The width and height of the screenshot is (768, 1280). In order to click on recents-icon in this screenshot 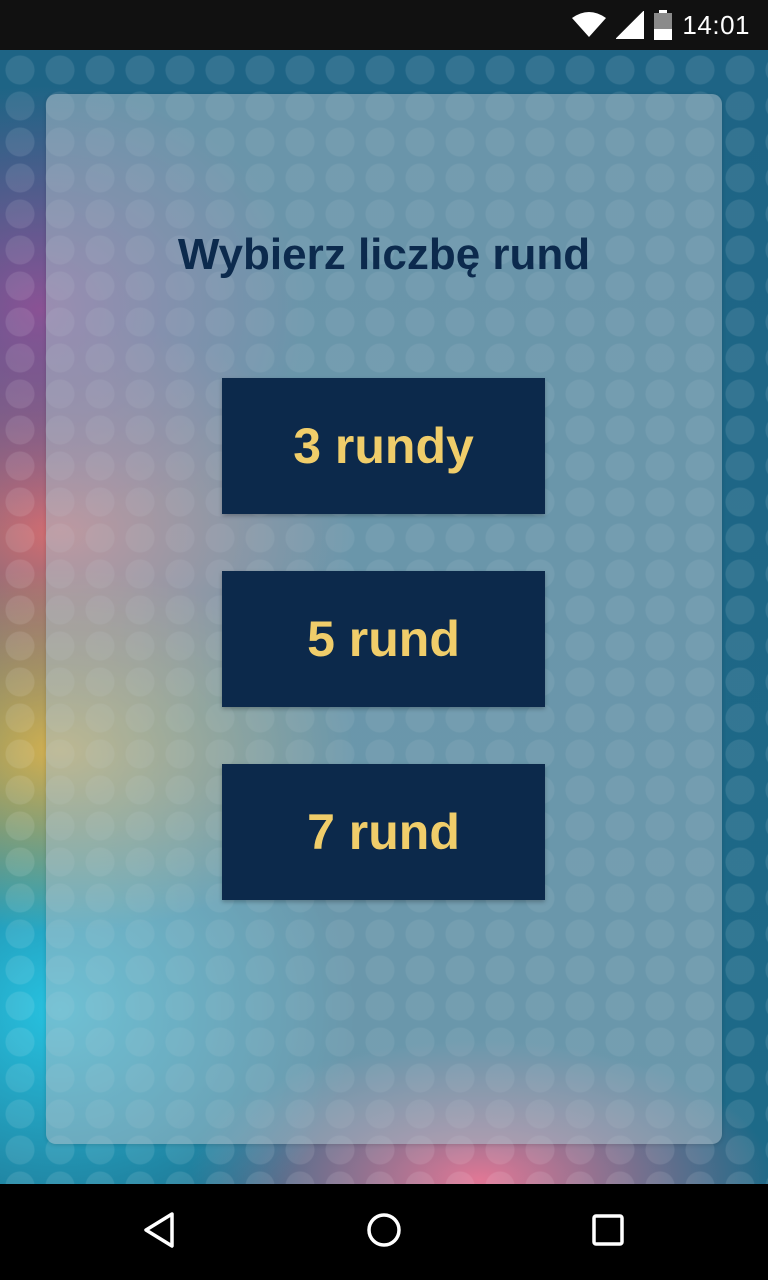, I will do `click(608, 1232)`.